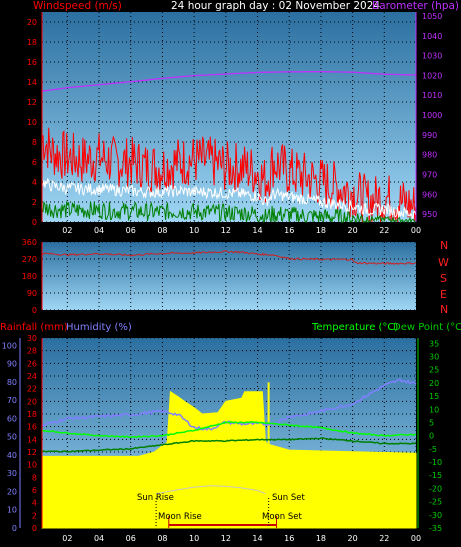  Describe the element at coordinates (434, 343) in the screenshot. I see `temp-y-tick-label: 35` at that location.